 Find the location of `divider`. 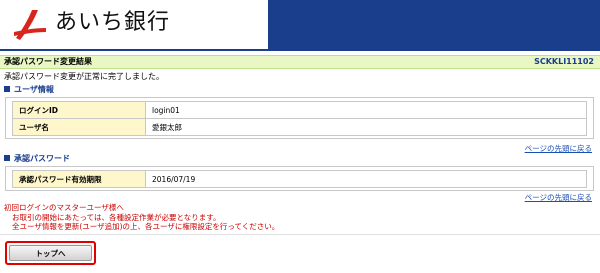

divider is located at coordinates (300, 234).